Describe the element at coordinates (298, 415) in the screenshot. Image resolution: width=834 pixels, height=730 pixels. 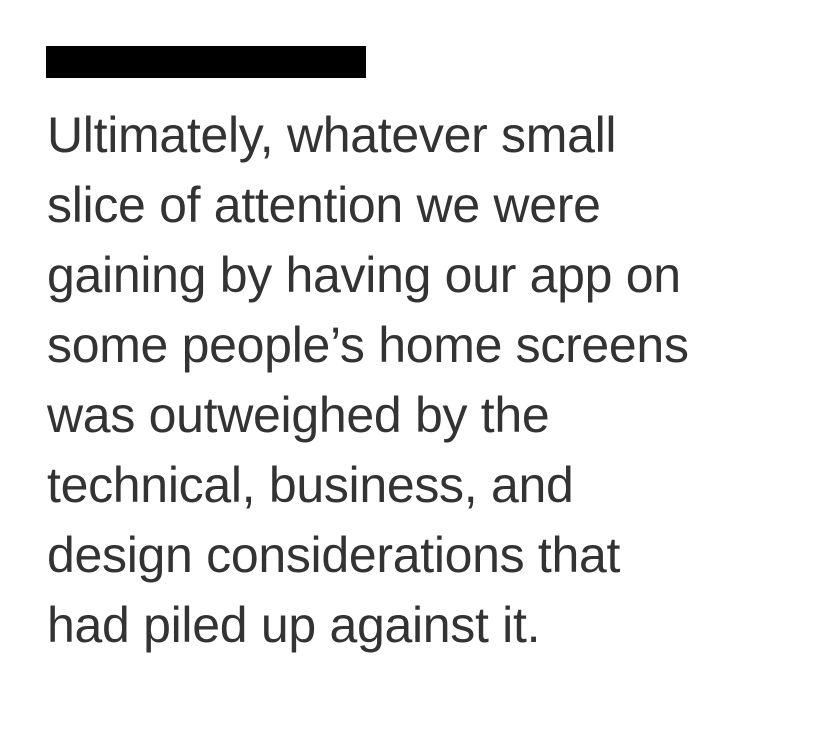
I see `quote-line: was outweighed by the` at that location.